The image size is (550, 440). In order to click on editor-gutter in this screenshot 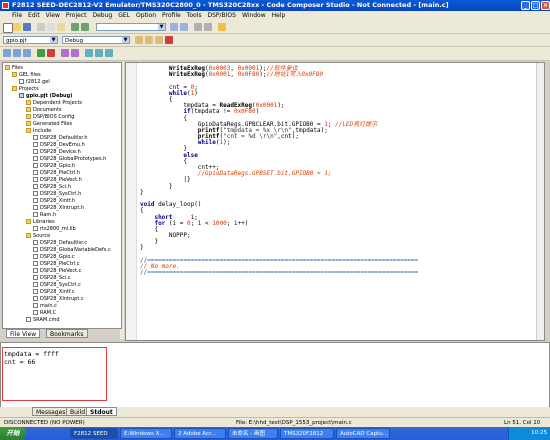, I will do `click(131, 201)`.